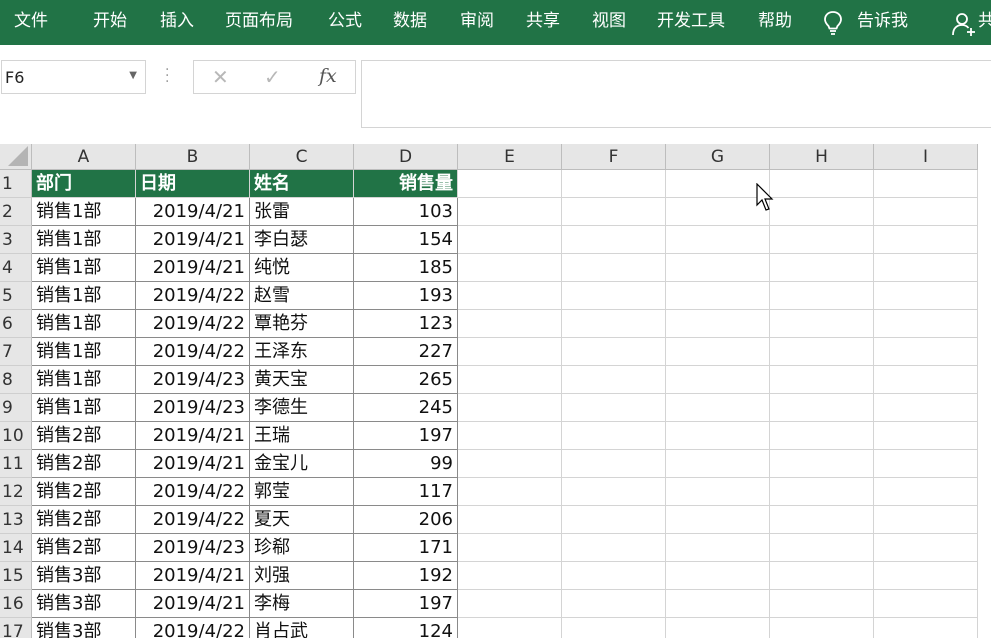 The image size is (991, 638). Describe the element at coordinates (302, 184) in the screenshot. I see `header-cell: 姓名` at that location.